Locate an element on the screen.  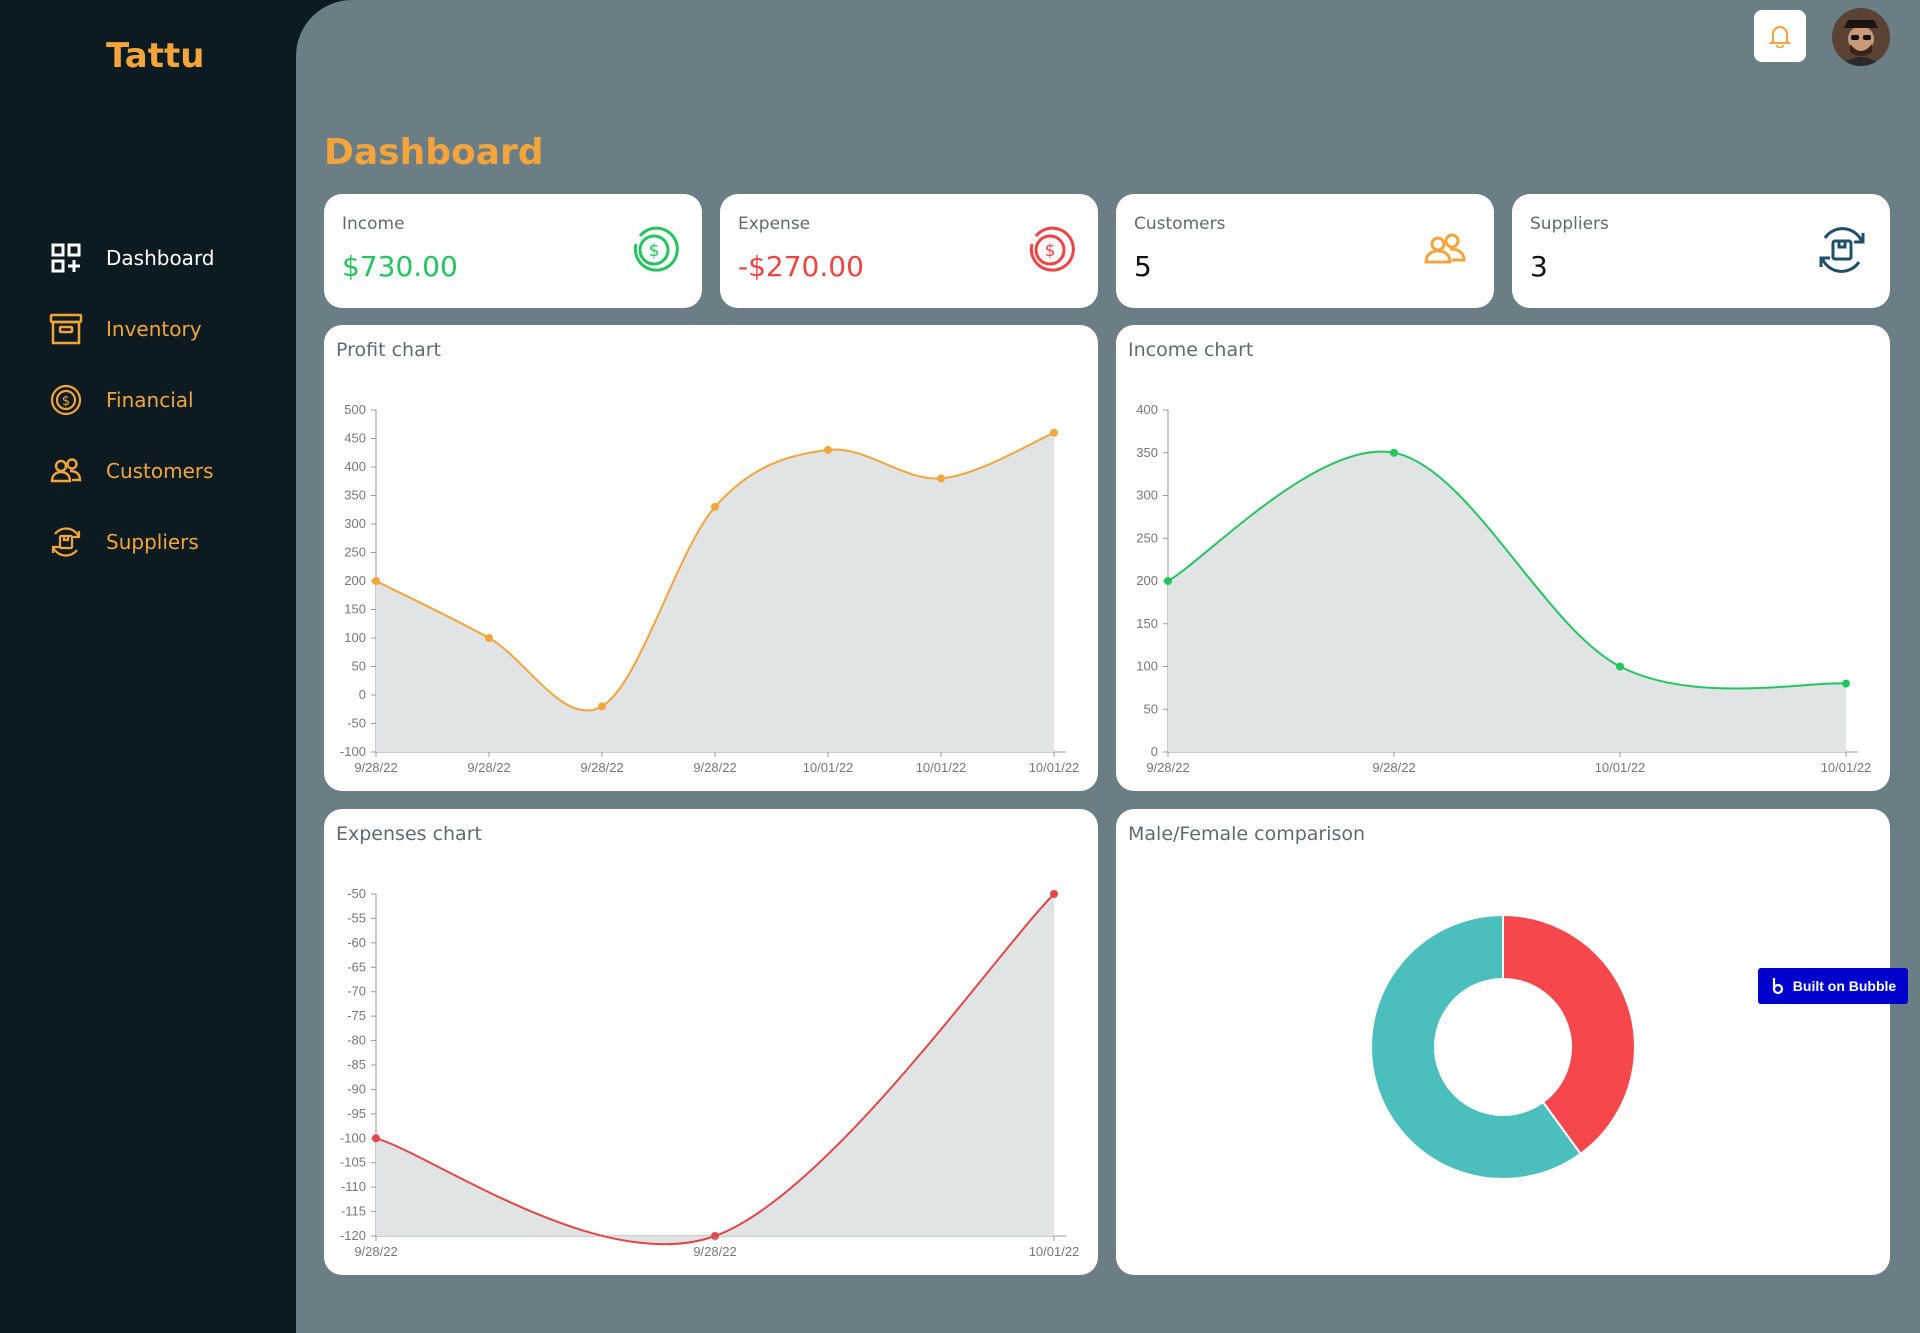
y-tick-label: 0 is located at coordinates (362, 694).